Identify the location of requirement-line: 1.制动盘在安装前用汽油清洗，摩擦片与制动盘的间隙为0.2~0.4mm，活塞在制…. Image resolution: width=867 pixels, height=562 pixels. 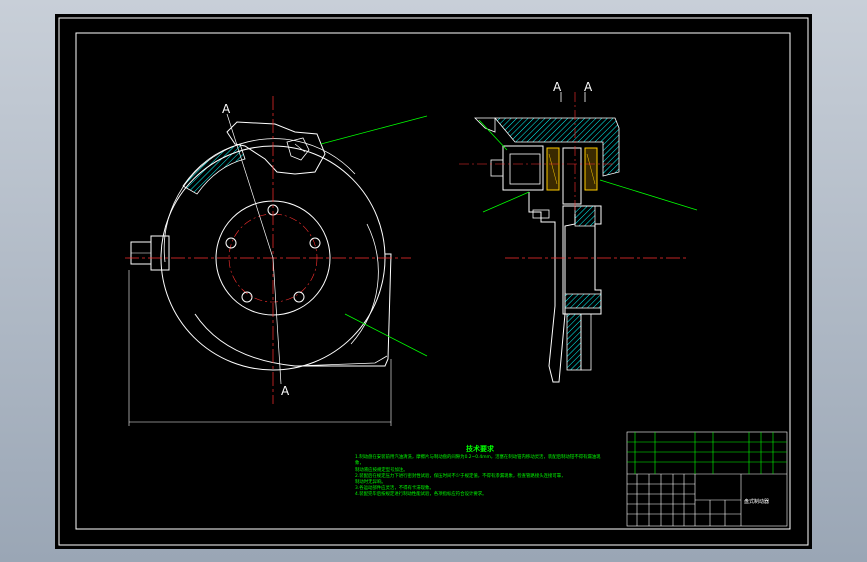
(478, 461).